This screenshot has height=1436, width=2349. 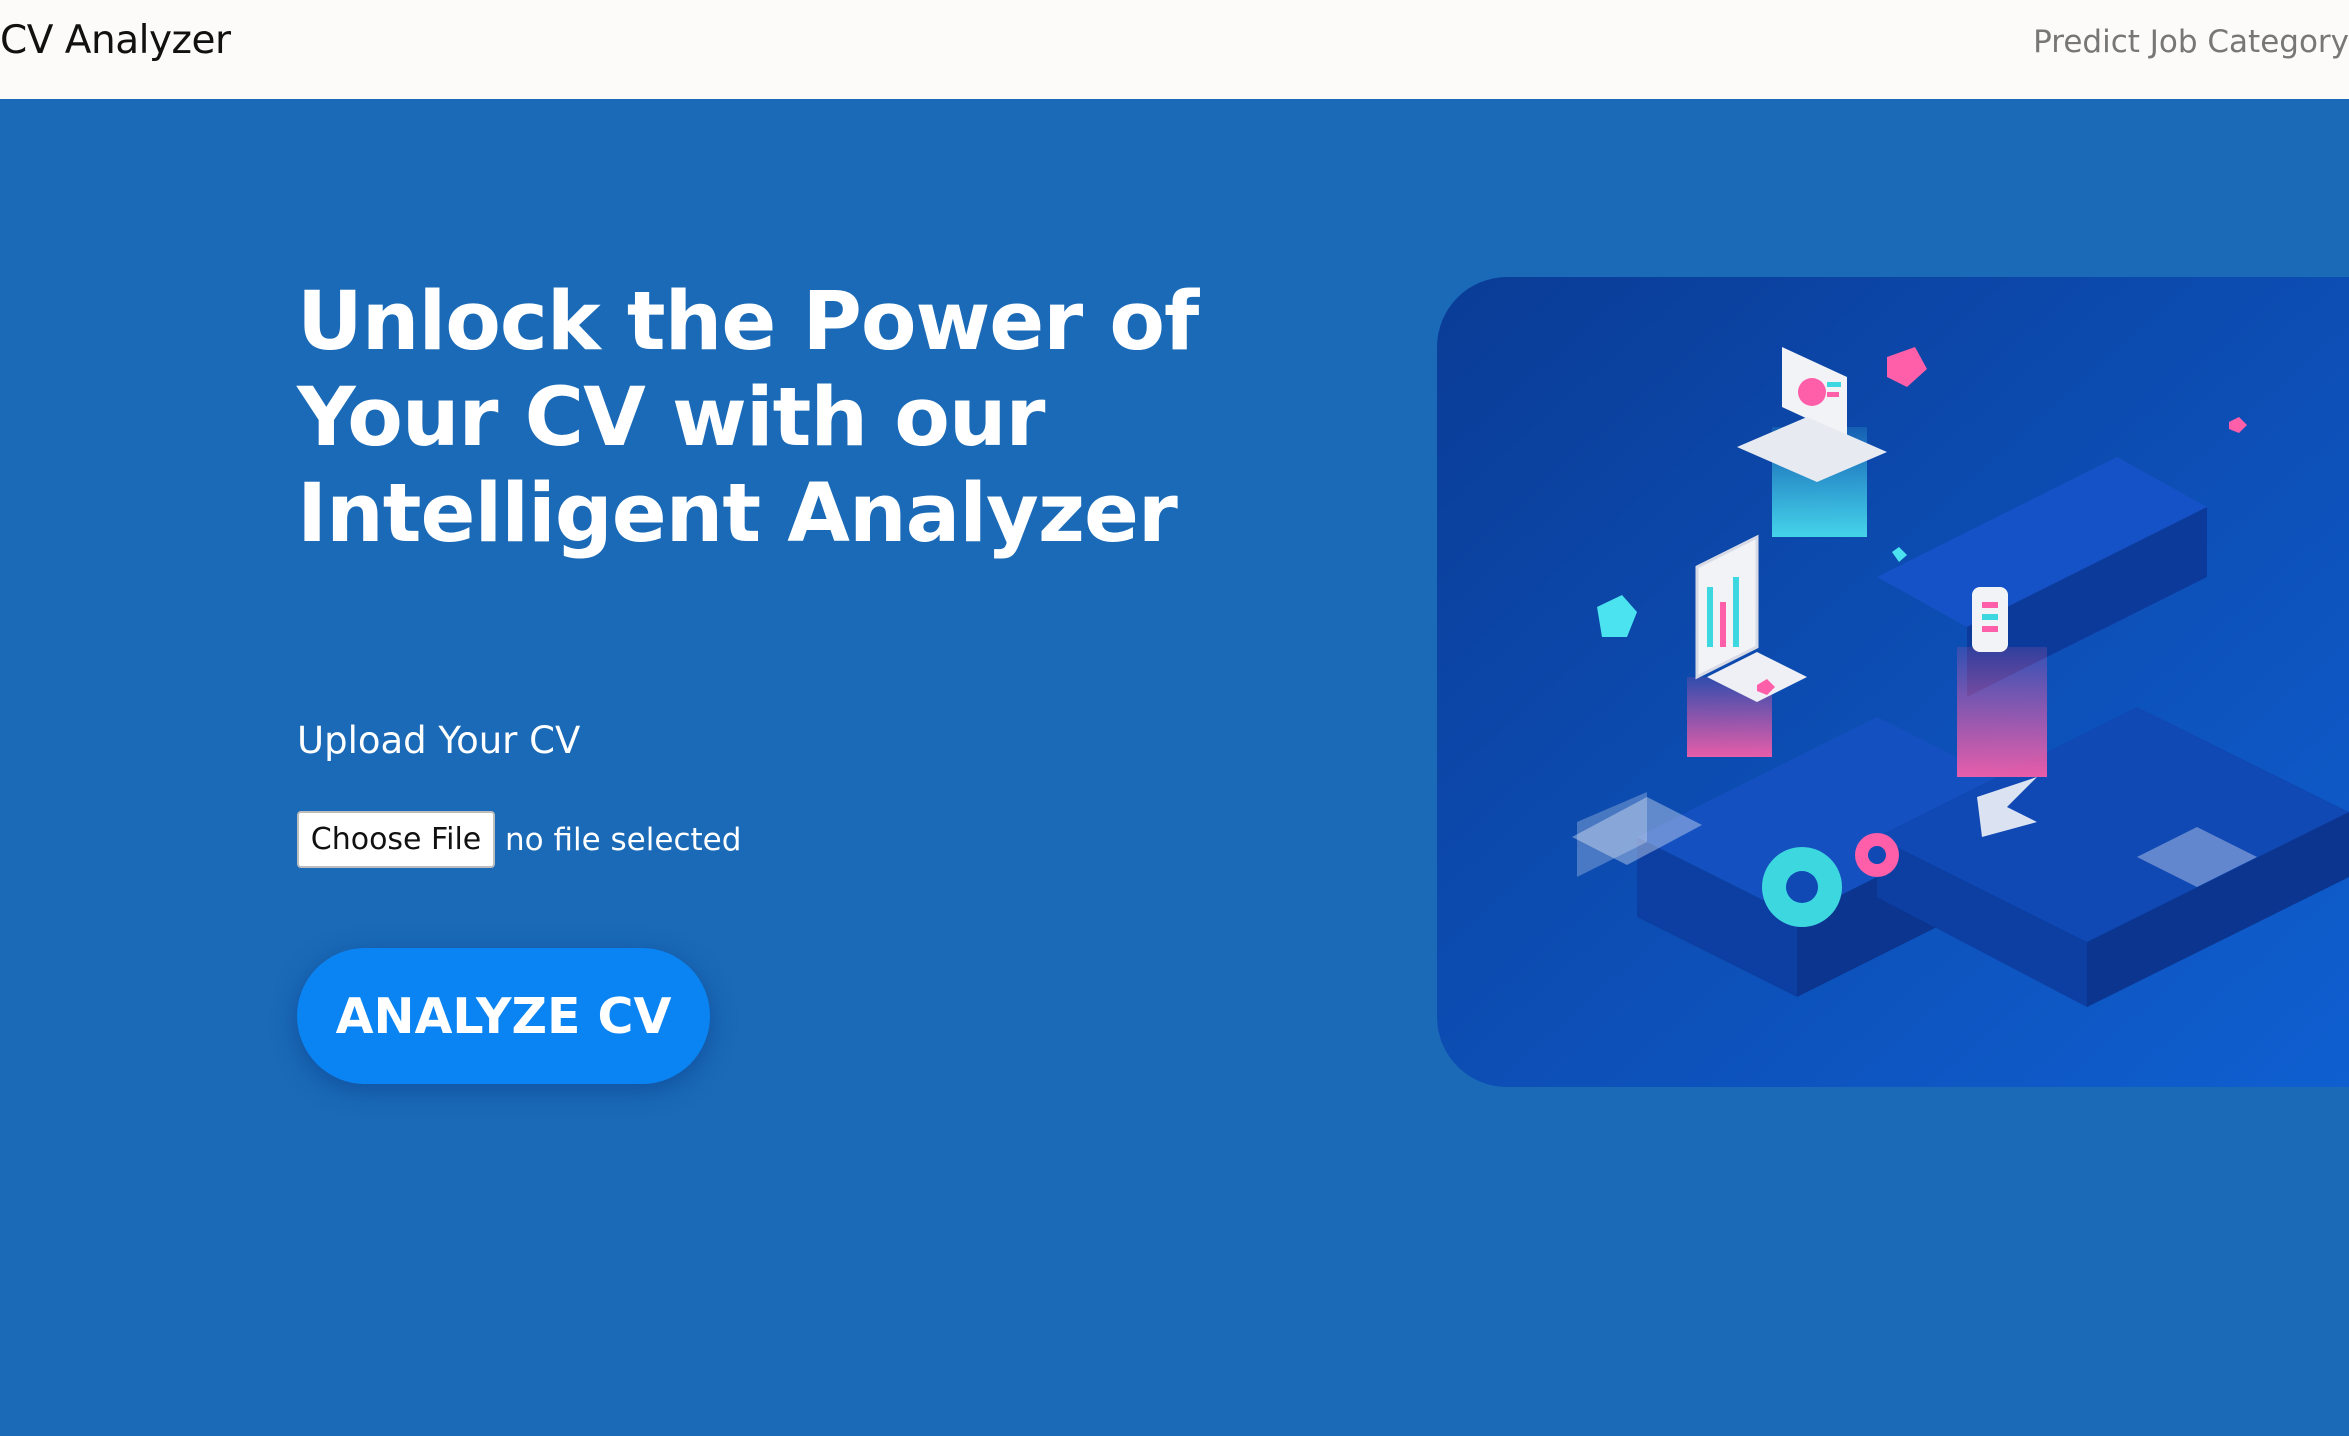 I want to click on upload-label: Upload Your CV, so click(x=439, y=740).